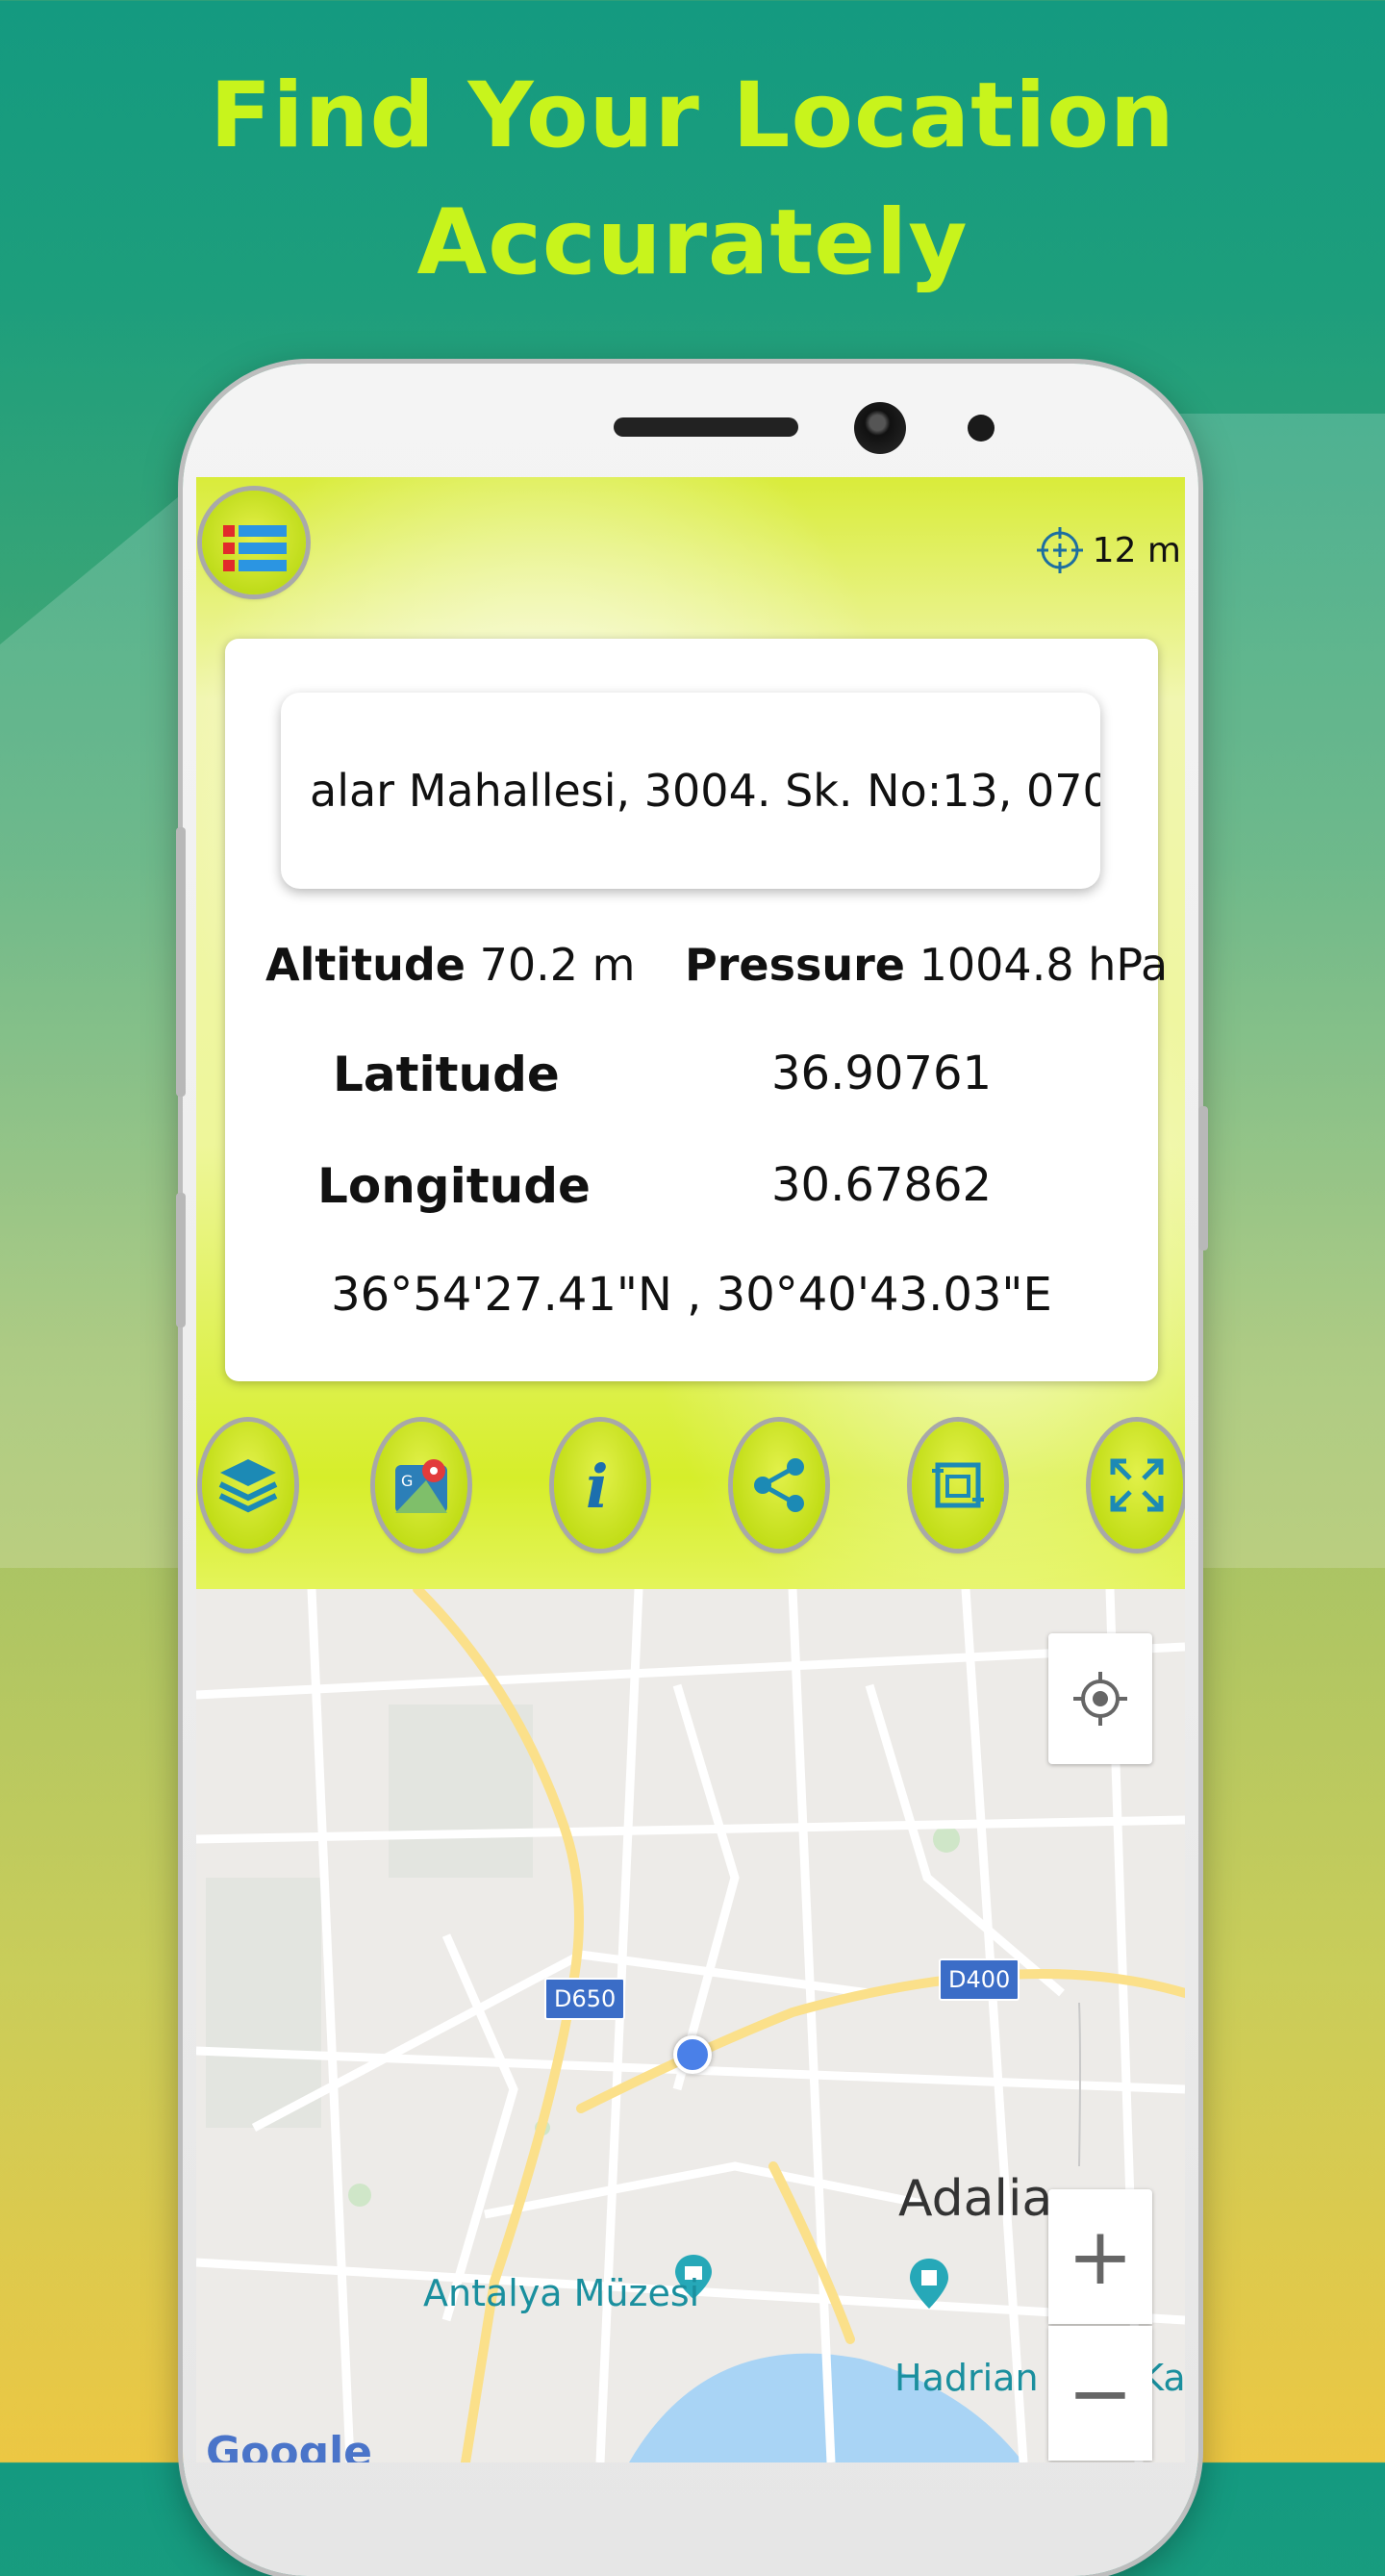  What do you see at coordinates (255, 548) in the screenshot?
I see `menu-list-icon` at bounding box center [255, 548].